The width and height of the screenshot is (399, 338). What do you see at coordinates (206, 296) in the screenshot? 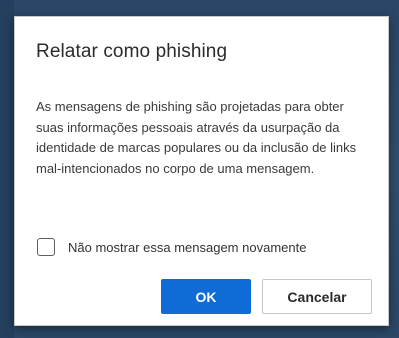
I see `ok-button: OK` at bounding box center [206, 296].